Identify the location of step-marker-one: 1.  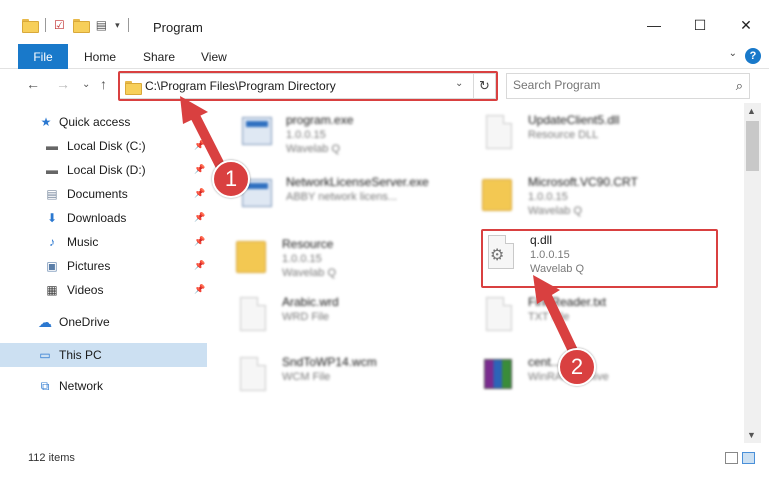
(231, 179).